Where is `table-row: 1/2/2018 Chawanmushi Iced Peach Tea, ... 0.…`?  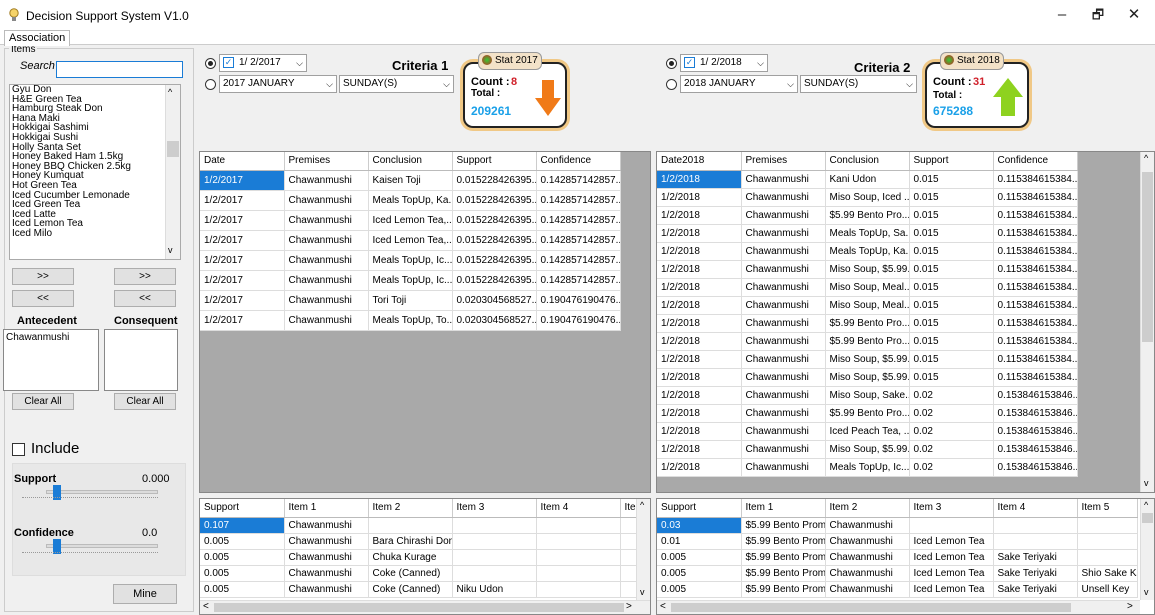
table-row: 1/2/2018 Chawanmushi Iced Peach Tea, ... 0.… is located at coordinates (867, 431).